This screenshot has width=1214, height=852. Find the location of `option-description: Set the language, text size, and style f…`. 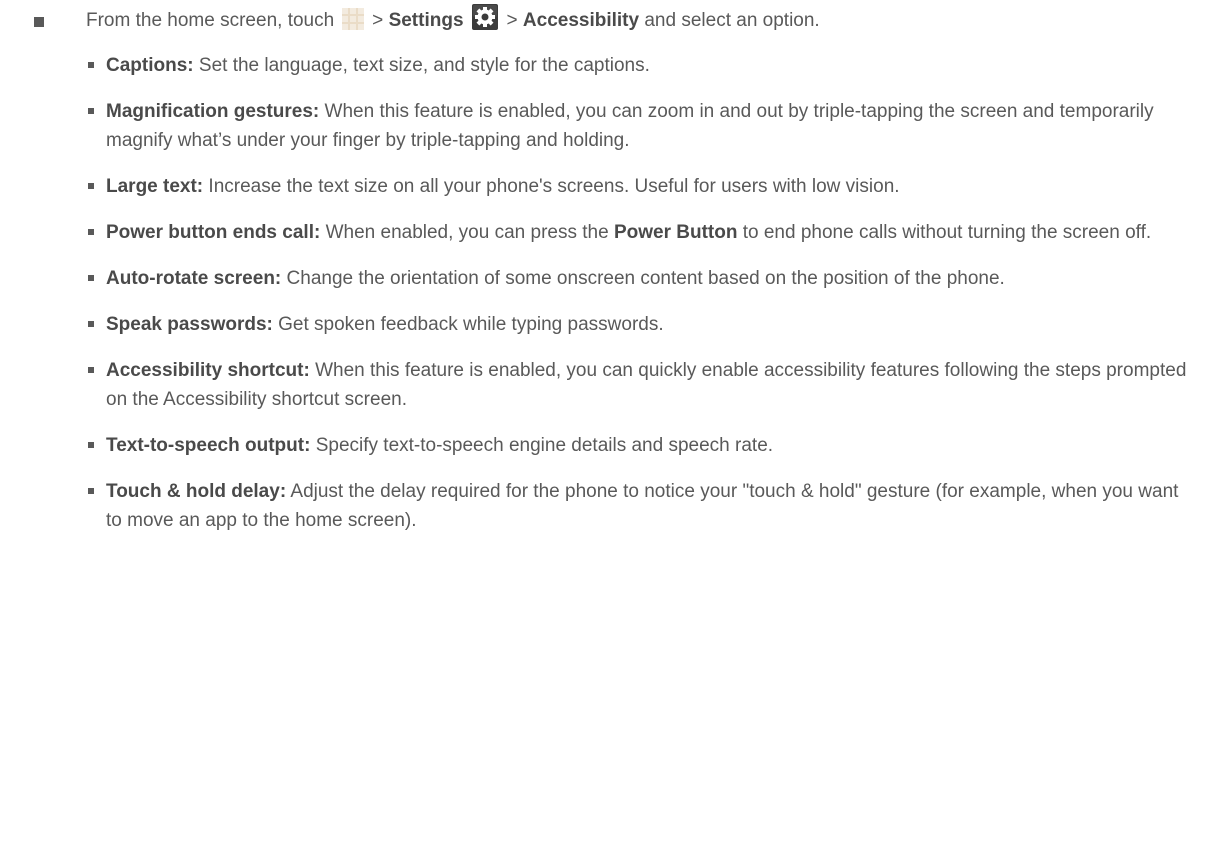

option-description: Set the language, text size, and style f… is located at coordinates (424, 65).